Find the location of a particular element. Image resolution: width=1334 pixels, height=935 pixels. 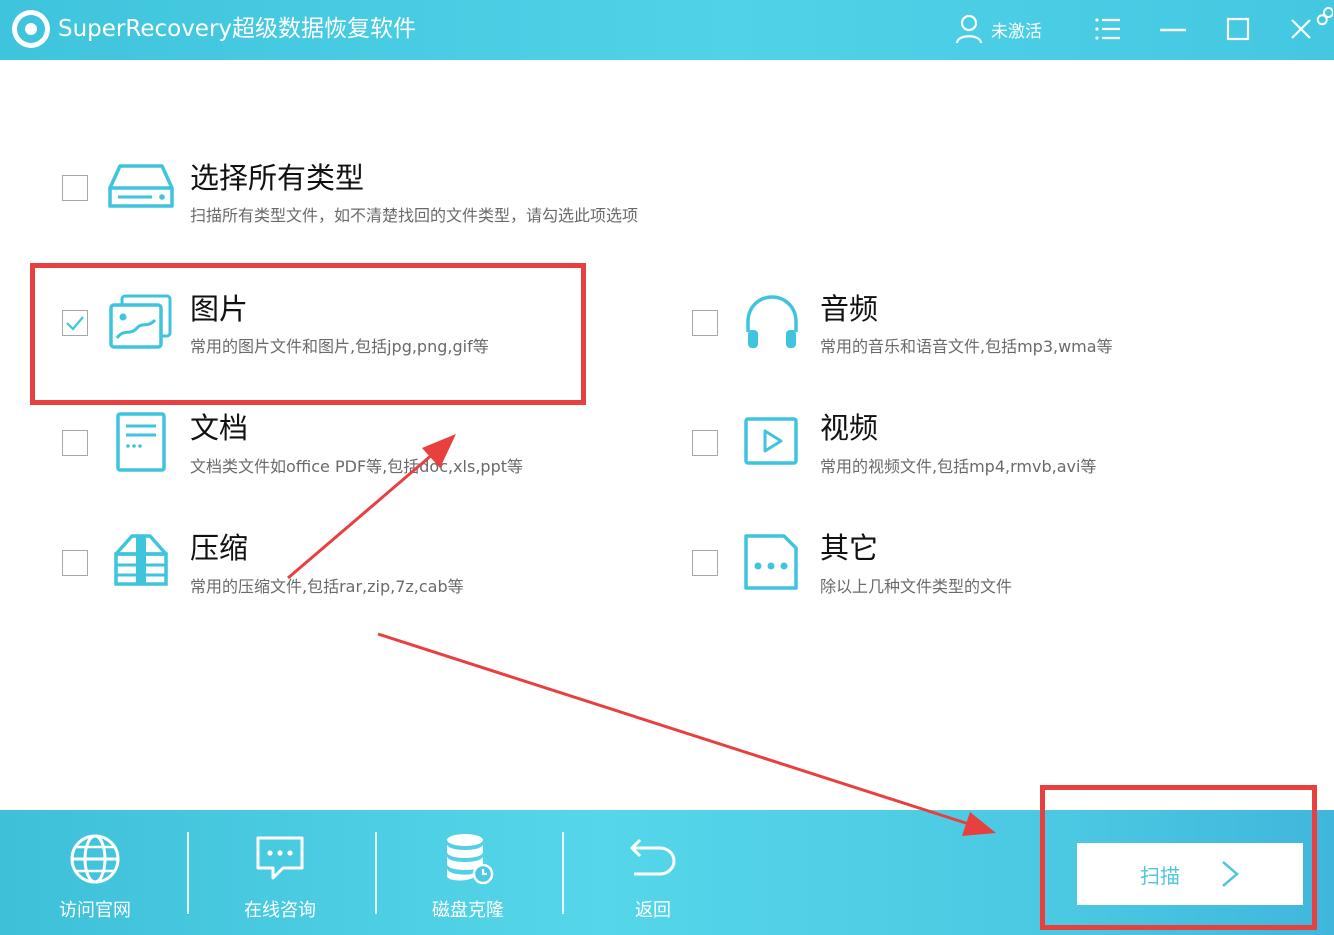

option-description: 扫描所有类型文件，如不清楚找回的文件类型，请勾选此项选项 is located at coordinates (414, 215).